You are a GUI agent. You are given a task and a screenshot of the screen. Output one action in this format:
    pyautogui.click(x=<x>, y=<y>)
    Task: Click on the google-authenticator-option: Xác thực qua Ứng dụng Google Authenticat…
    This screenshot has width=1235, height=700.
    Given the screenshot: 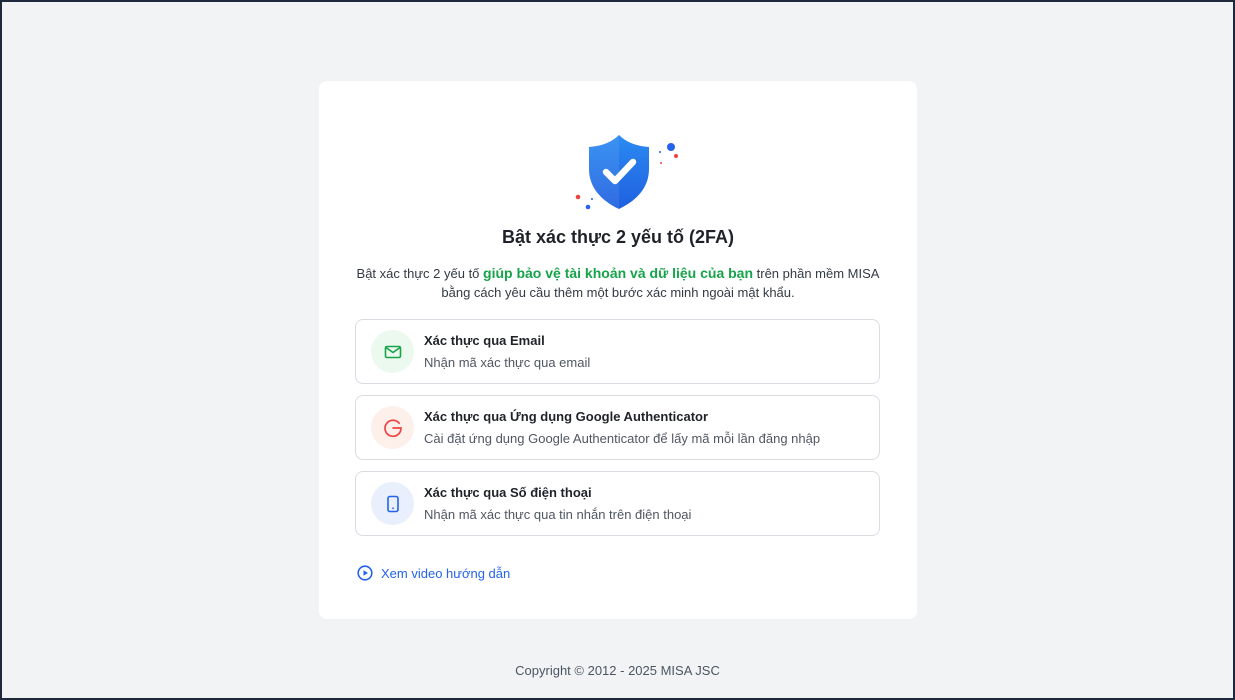 What is the action you would take?
    pyautogui.click(x=617, y=427)
    